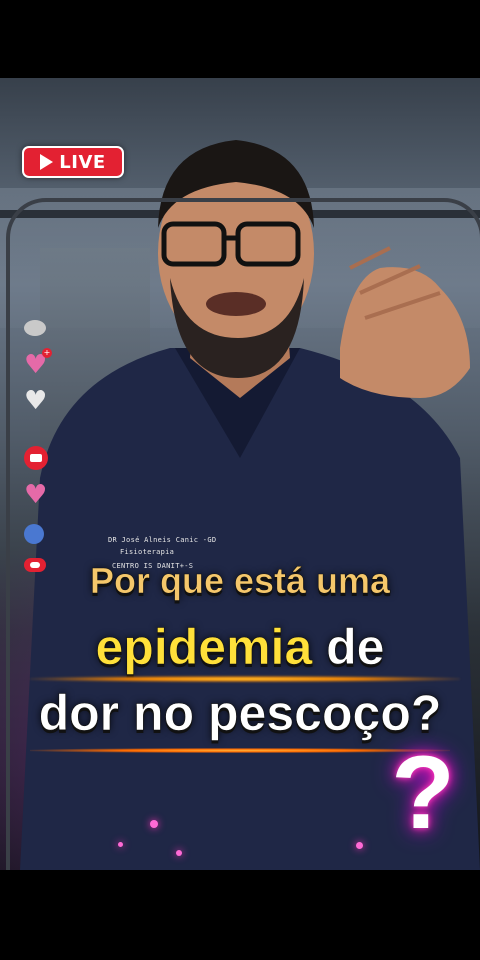 The image size is (480, 960). What do you see at coordinates (348, 647) in the screenshot?
I see `caption-line-2-rest: de` at bounding box center [348, 647].